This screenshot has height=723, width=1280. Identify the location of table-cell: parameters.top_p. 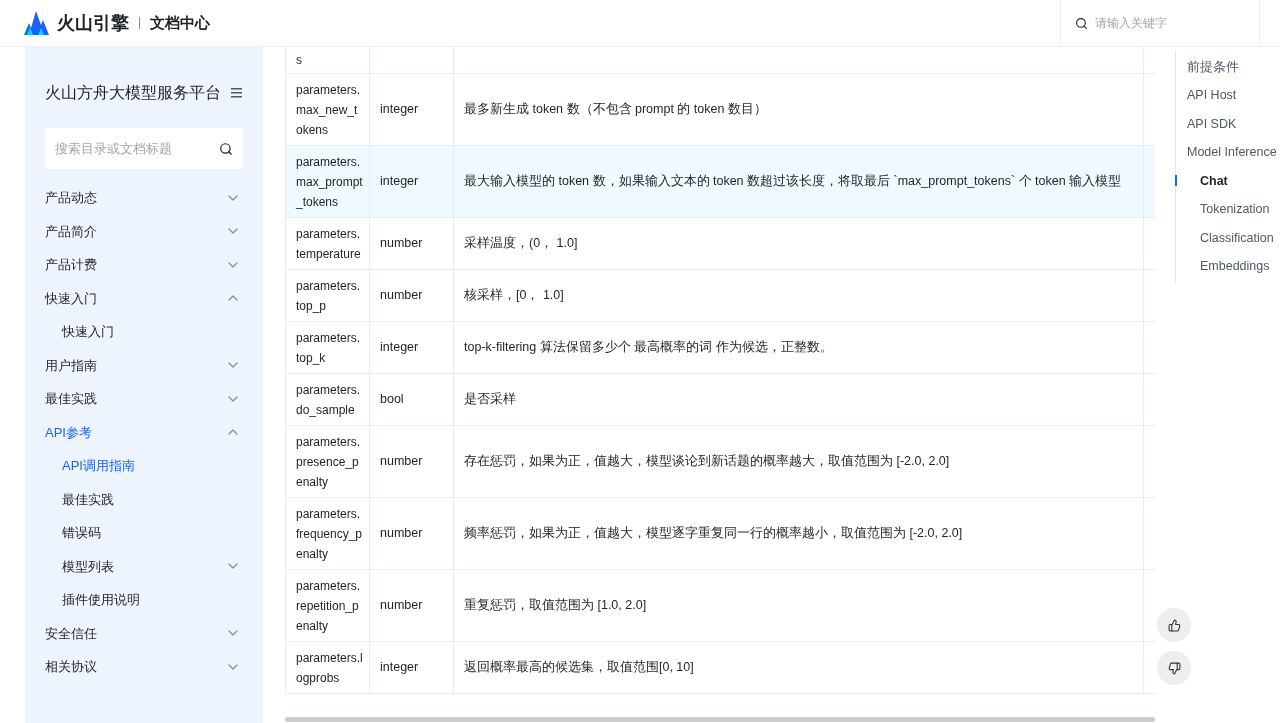
(328, 295).